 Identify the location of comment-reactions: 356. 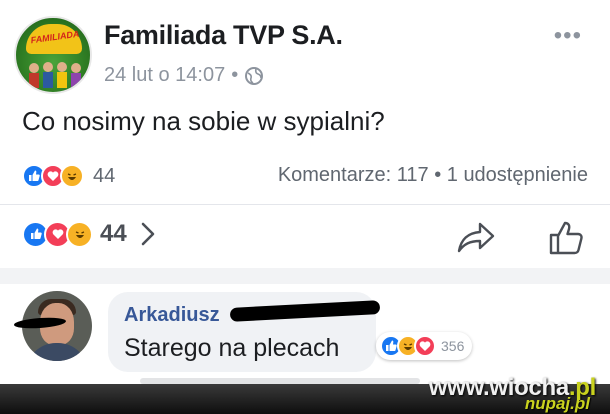
(424, 346).